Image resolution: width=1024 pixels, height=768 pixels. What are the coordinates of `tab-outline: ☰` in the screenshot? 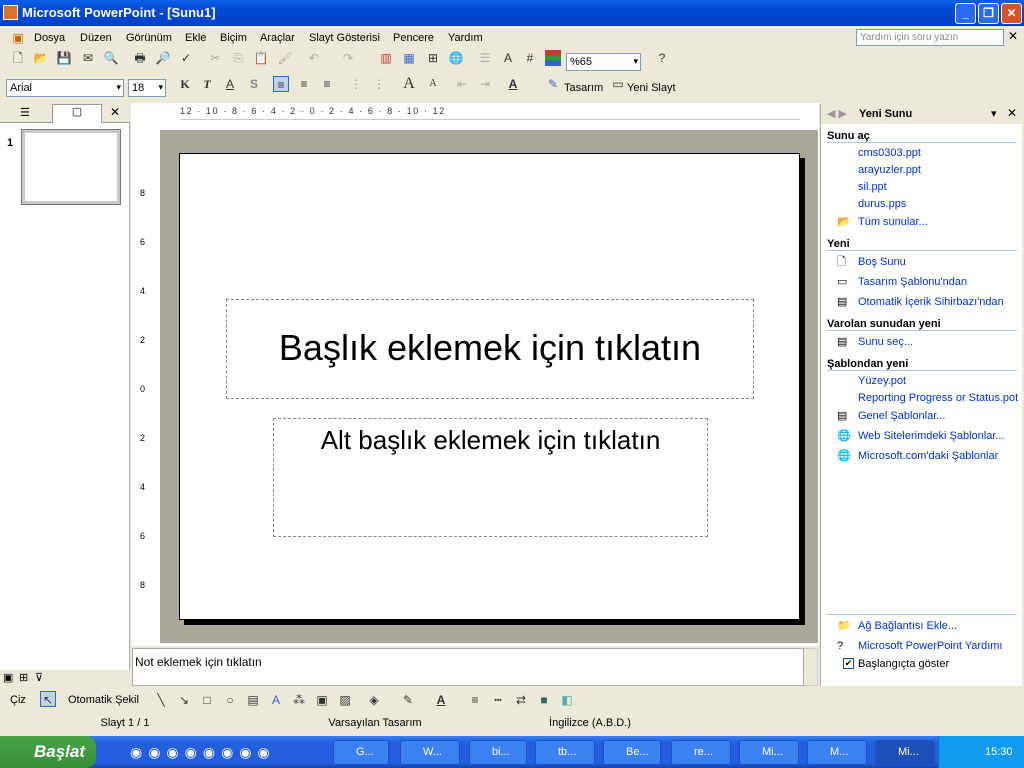 It's located at (25, 112).